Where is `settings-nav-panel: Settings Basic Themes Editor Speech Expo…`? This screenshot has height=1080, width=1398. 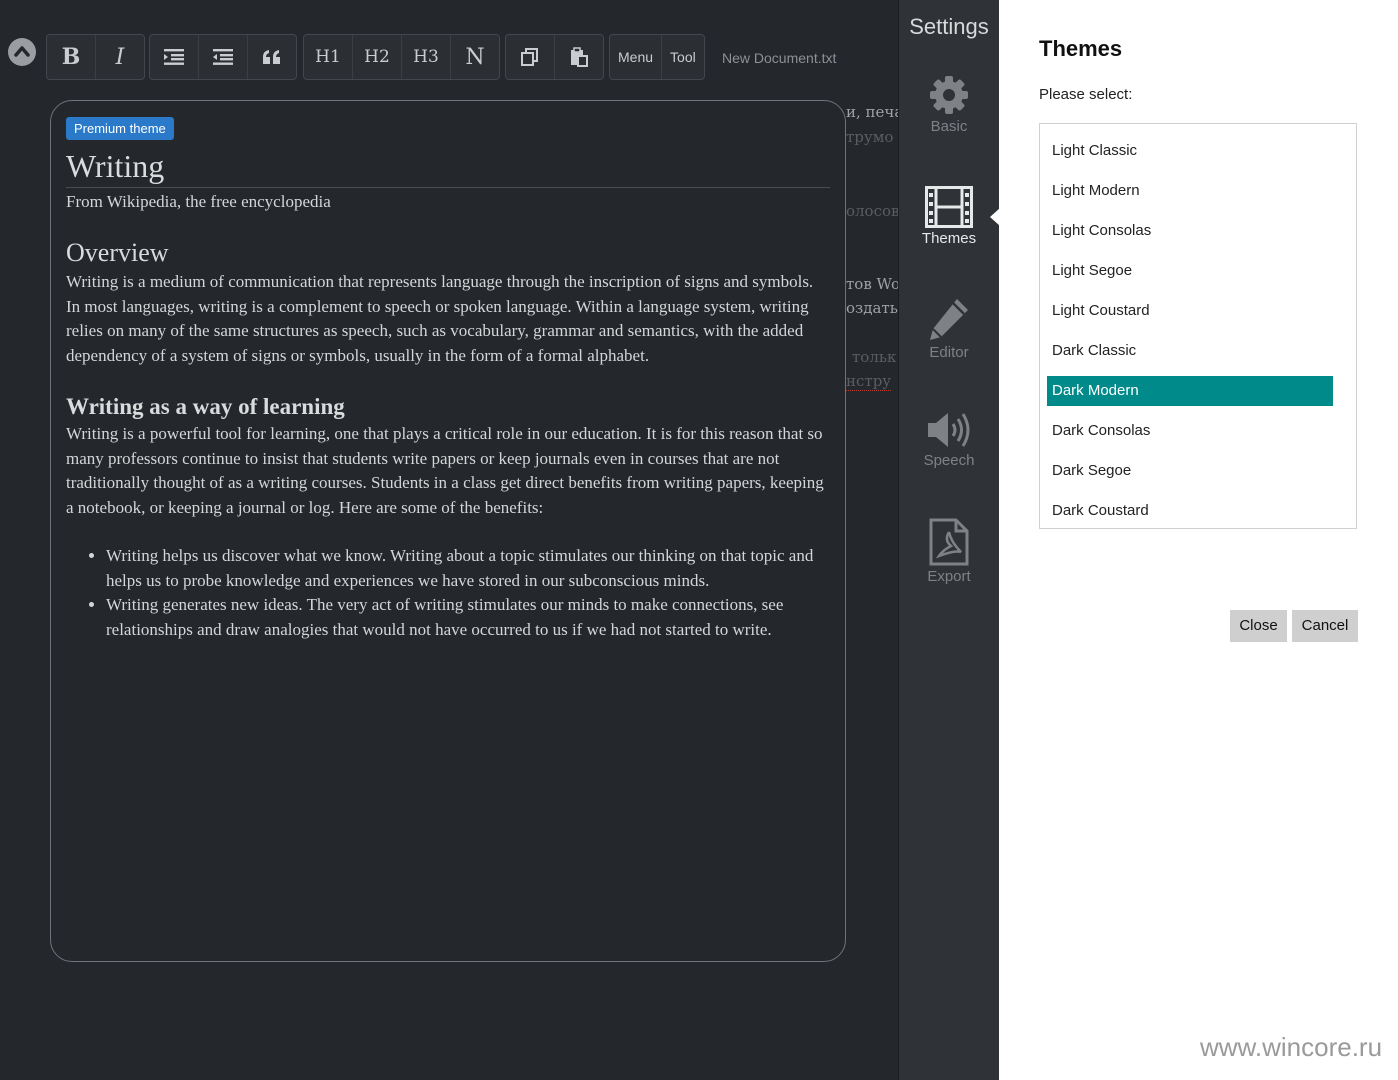 settings-nav-panel: Settings Basic Themes Editor Speech Expo… is located at coordinates (949, 540).